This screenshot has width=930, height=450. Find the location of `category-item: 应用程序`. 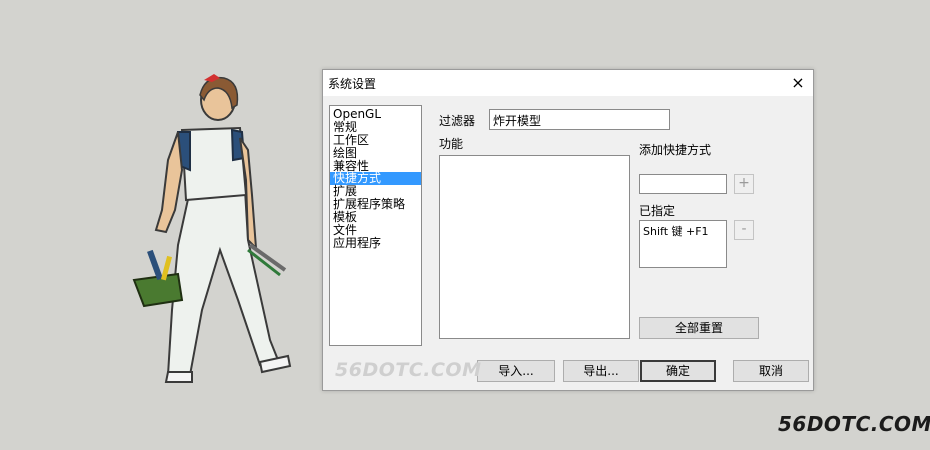

category-item: 应用程序 is located at coordinates (375, 243).